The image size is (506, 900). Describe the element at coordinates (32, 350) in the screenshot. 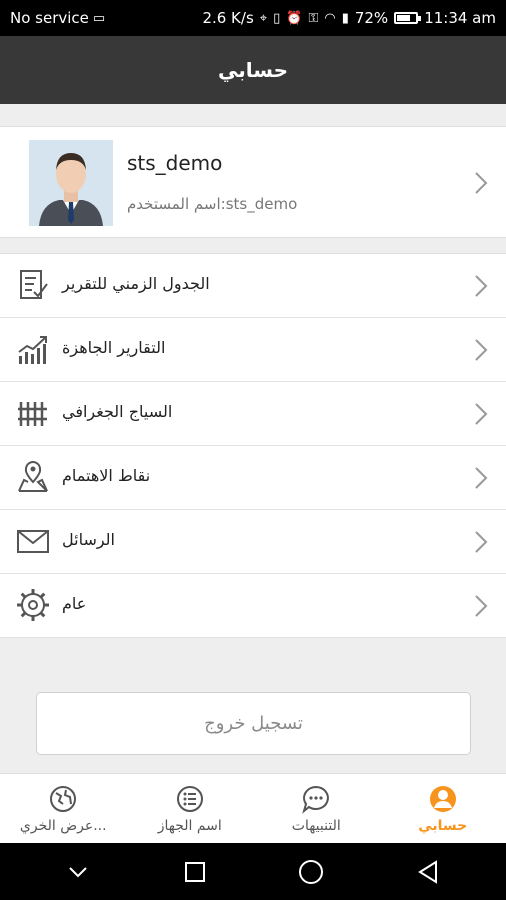

I see `chart-trend-icon` at that location.